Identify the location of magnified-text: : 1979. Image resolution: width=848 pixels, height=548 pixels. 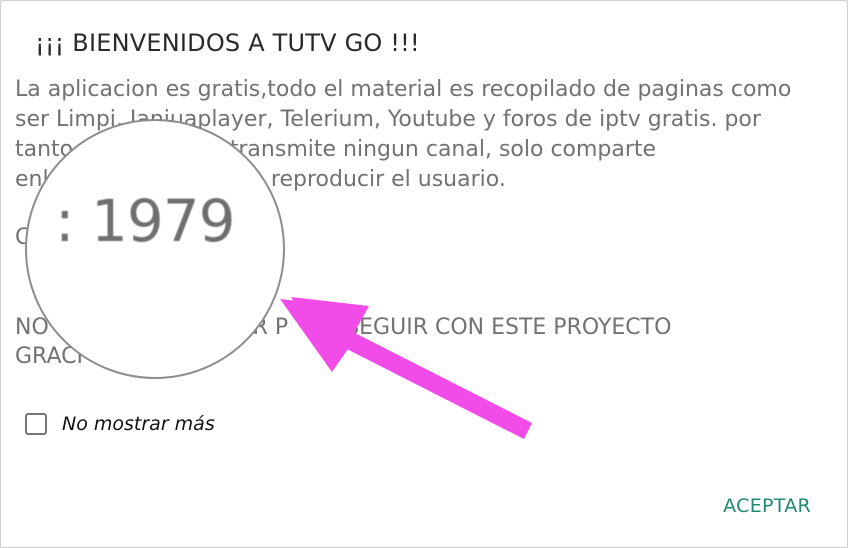
(145, 221).